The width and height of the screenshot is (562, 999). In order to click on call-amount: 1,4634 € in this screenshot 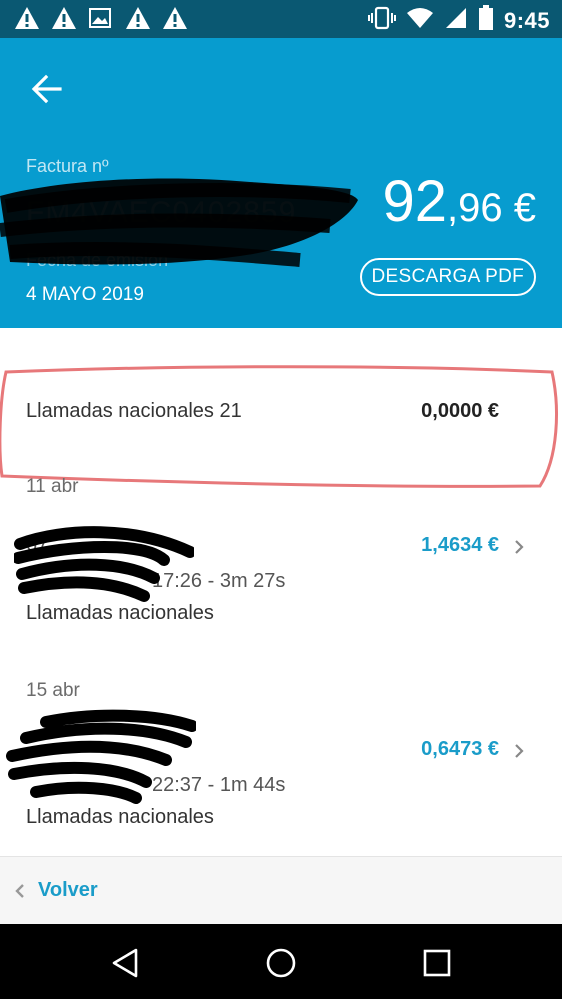, I will do `click(460, 545)`.